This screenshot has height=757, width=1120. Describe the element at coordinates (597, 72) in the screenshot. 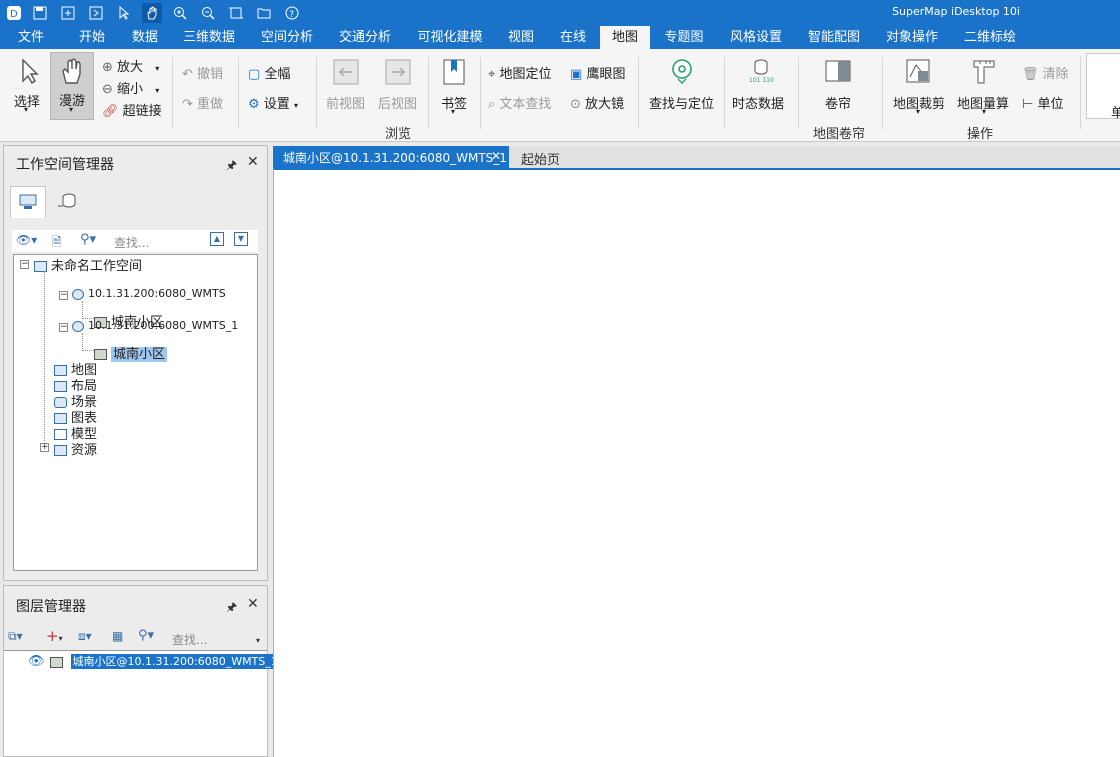

I see `eagle-eye-button: ▣ 鹰眼图` at that location.